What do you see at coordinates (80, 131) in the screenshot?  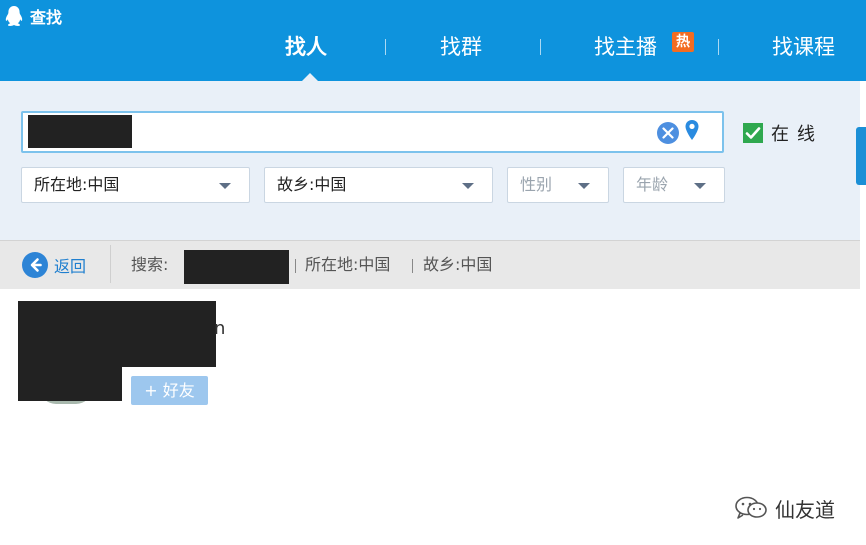 I see `redacted-search-text` at bounding box center [80, 131].